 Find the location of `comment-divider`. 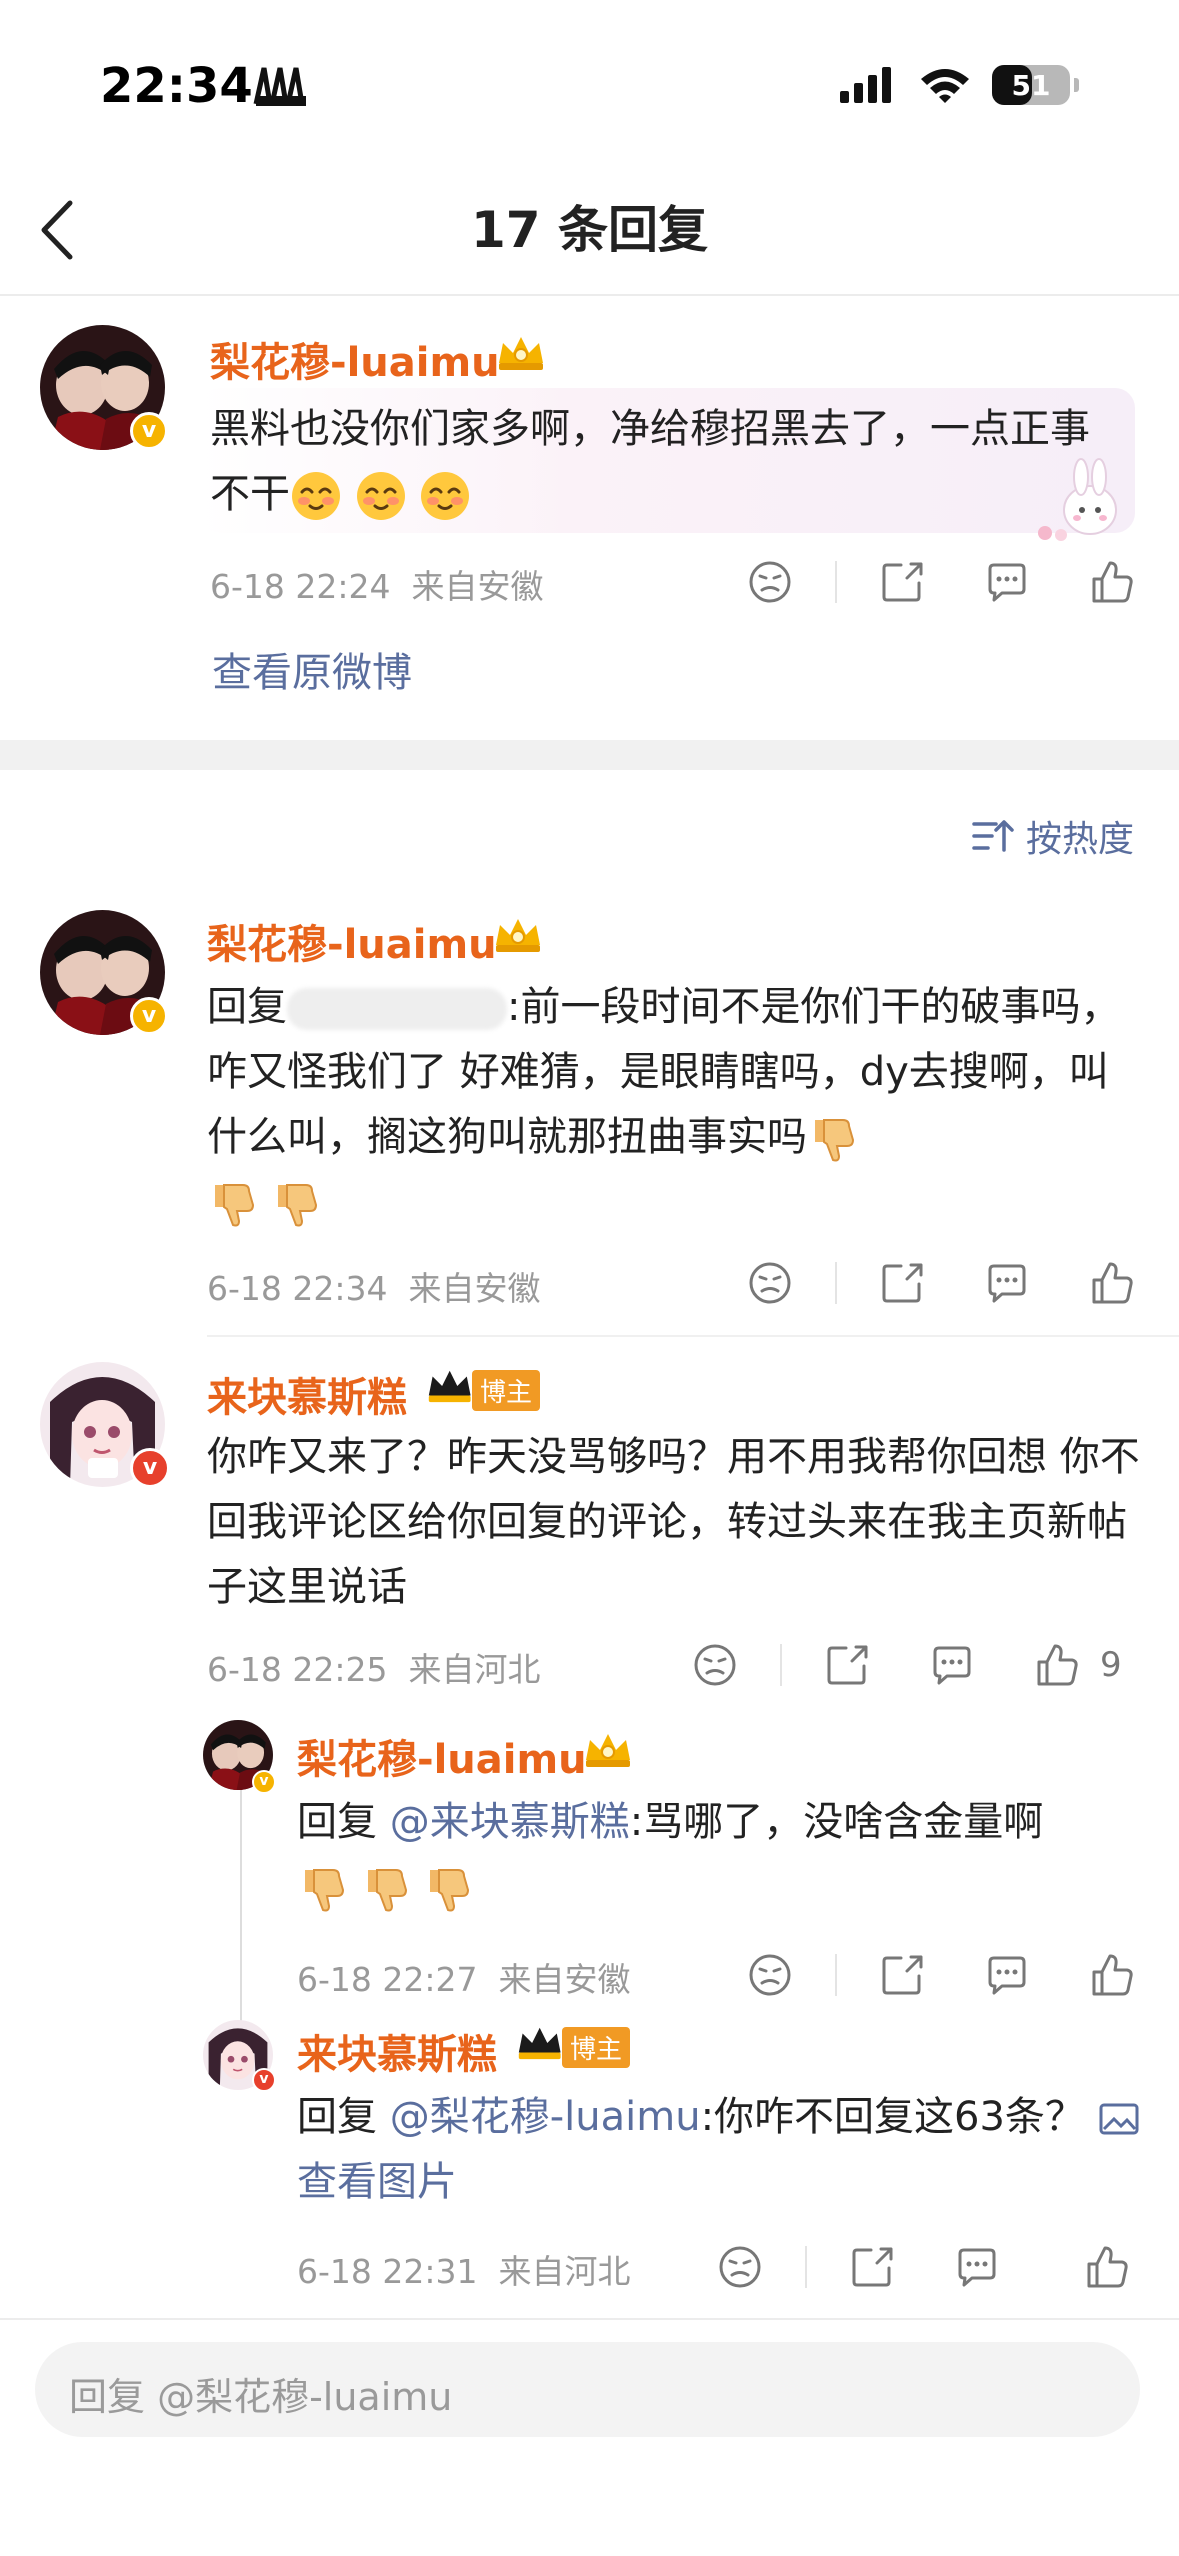

comment-divider is located at coordinates (693, 1336).